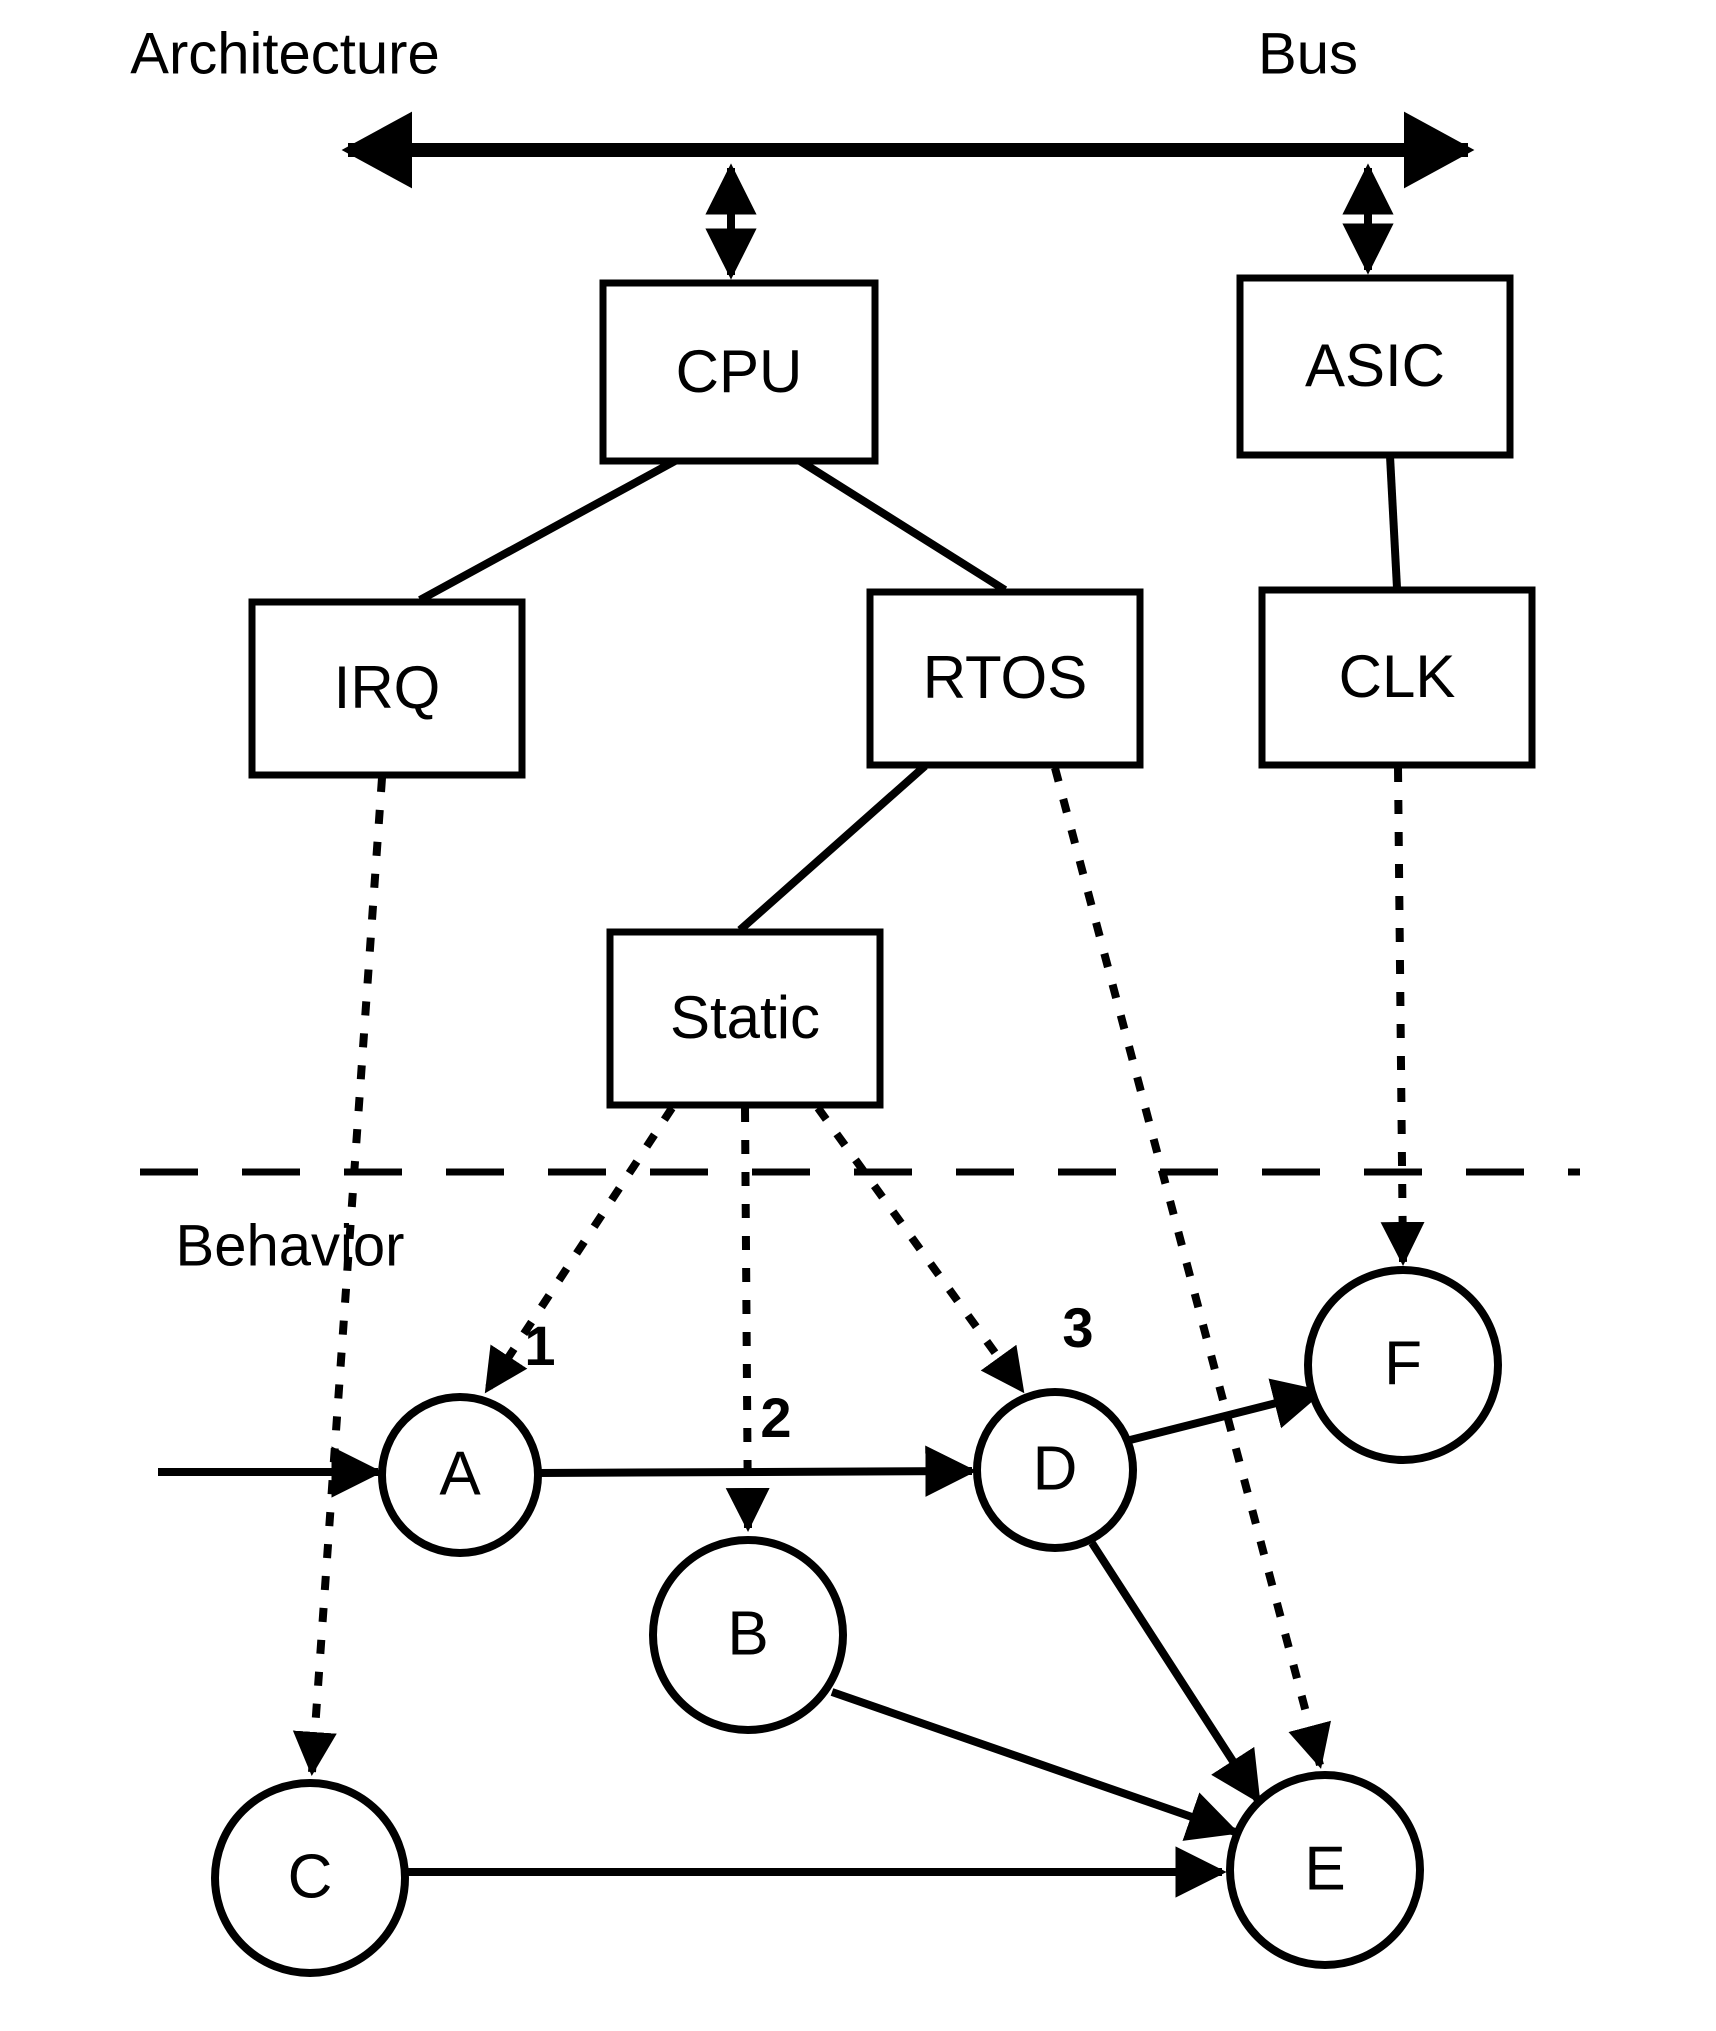 Image resolution: width=1716 pixels, height=2031 pixels. I want to click on architecture-box-cpu: CPU, so click(739, 372).